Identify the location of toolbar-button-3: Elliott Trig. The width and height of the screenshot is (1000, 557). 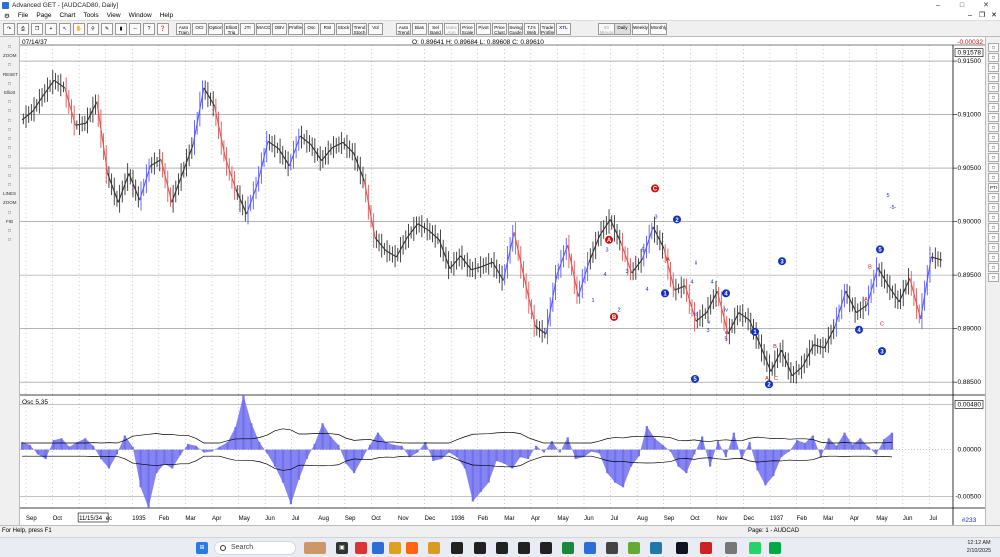
(231, 29).